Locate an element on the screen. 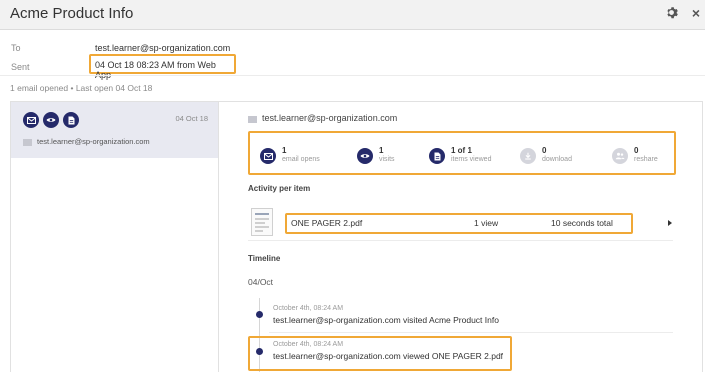  stat-email-opens: 1 email opens is located at coordinates (315, 157).